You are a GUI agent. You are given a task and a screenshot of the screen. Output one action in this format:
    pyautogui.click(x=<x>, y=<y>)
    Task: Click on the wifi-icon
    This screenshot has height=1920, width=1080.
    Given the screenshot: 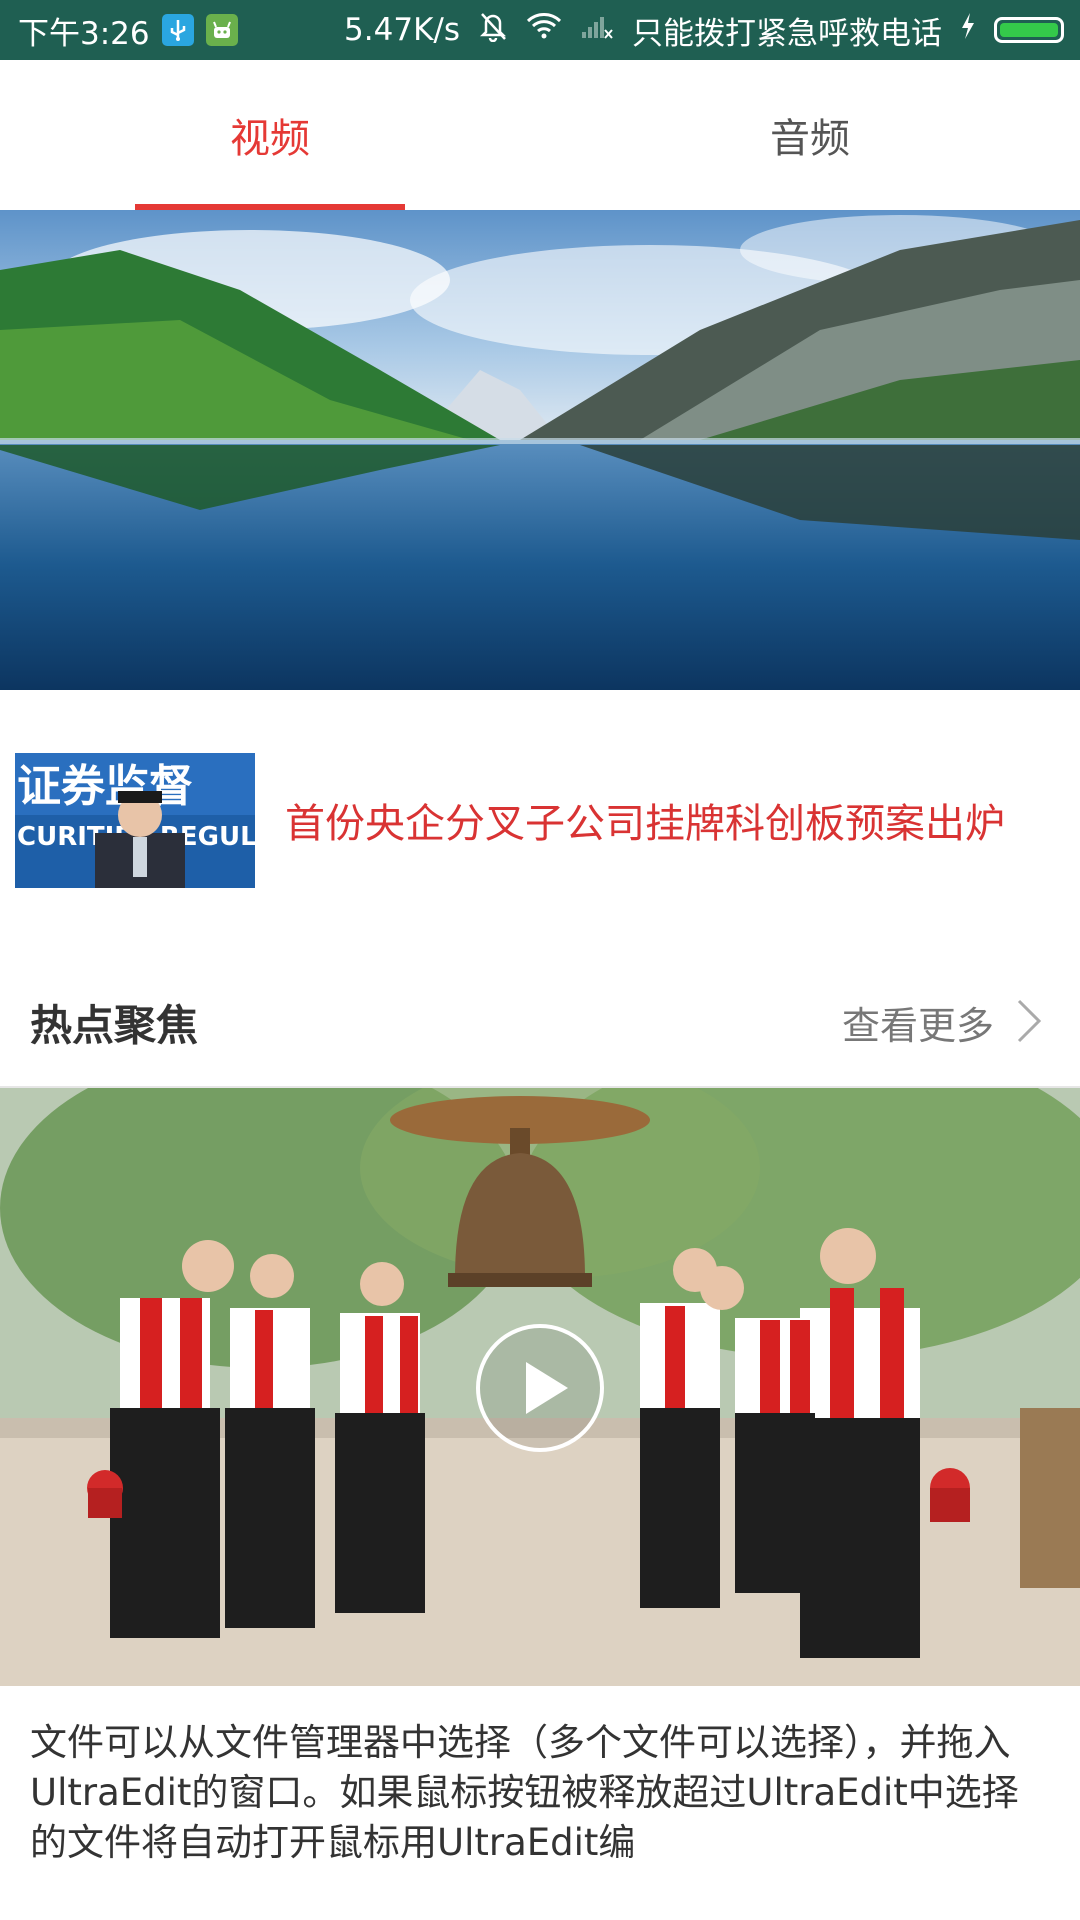 What is the action you would take?
    pyautogui.click(x=544, y=30)
    